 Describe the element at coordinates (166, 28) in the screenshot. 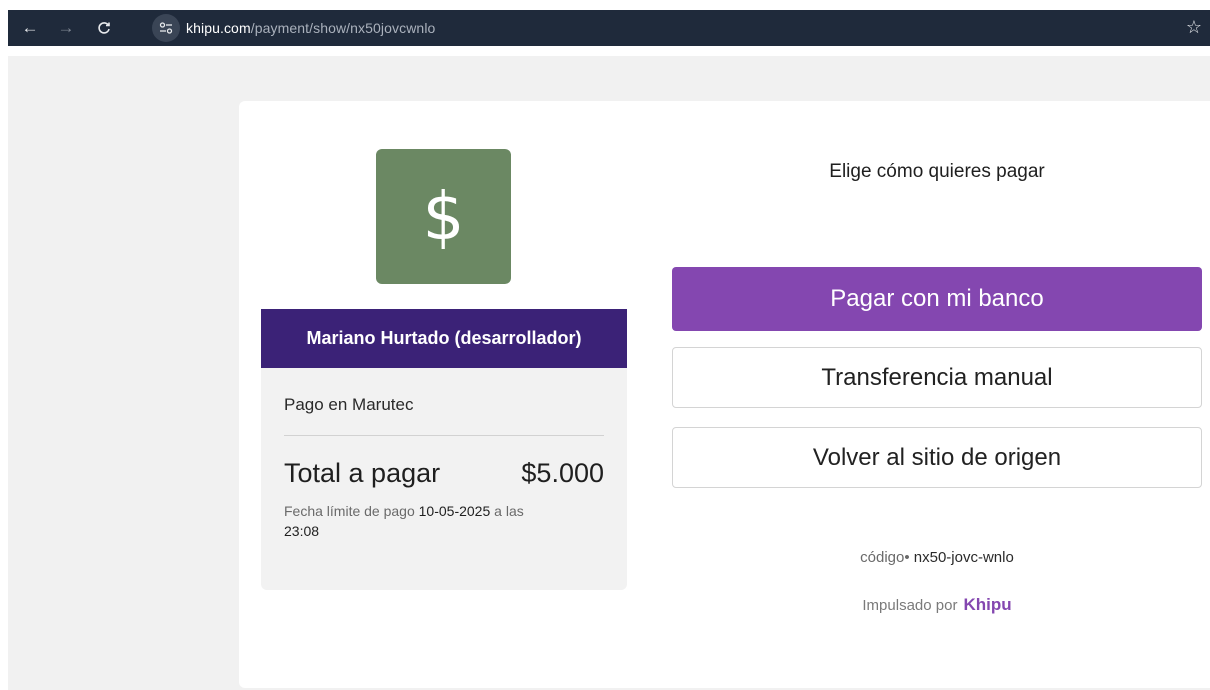

I see `tune-icon` at that location.